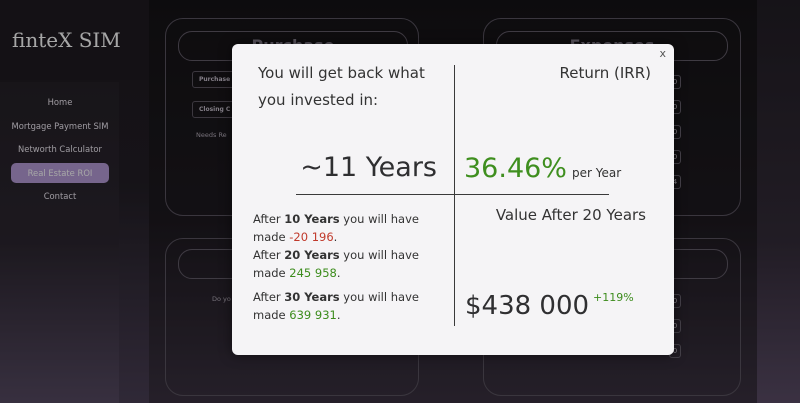 The width and height of the screenshot is (800, 403). What do you see at coordinates (515, 168) in the screenshot?
I see `irr-value: 36.46%` at bounding box center [515, 168].